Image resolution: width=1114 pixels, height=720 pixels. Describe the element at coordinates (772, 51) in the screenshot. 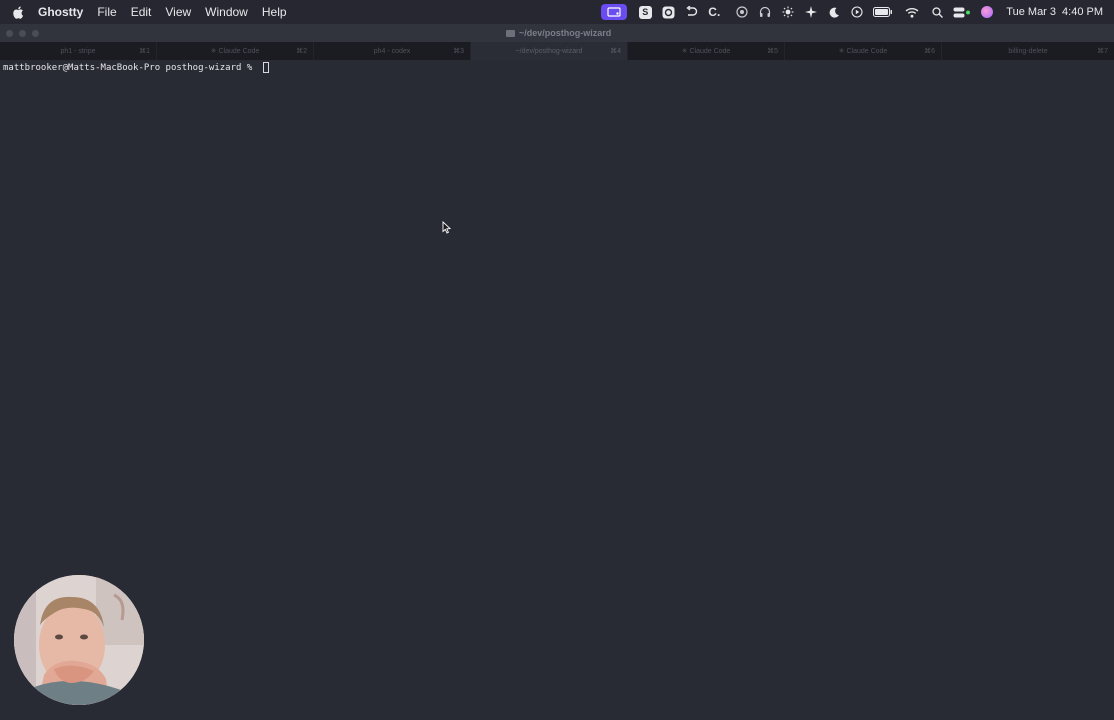

I see `tab-shortcut: ⌘5` at that location.